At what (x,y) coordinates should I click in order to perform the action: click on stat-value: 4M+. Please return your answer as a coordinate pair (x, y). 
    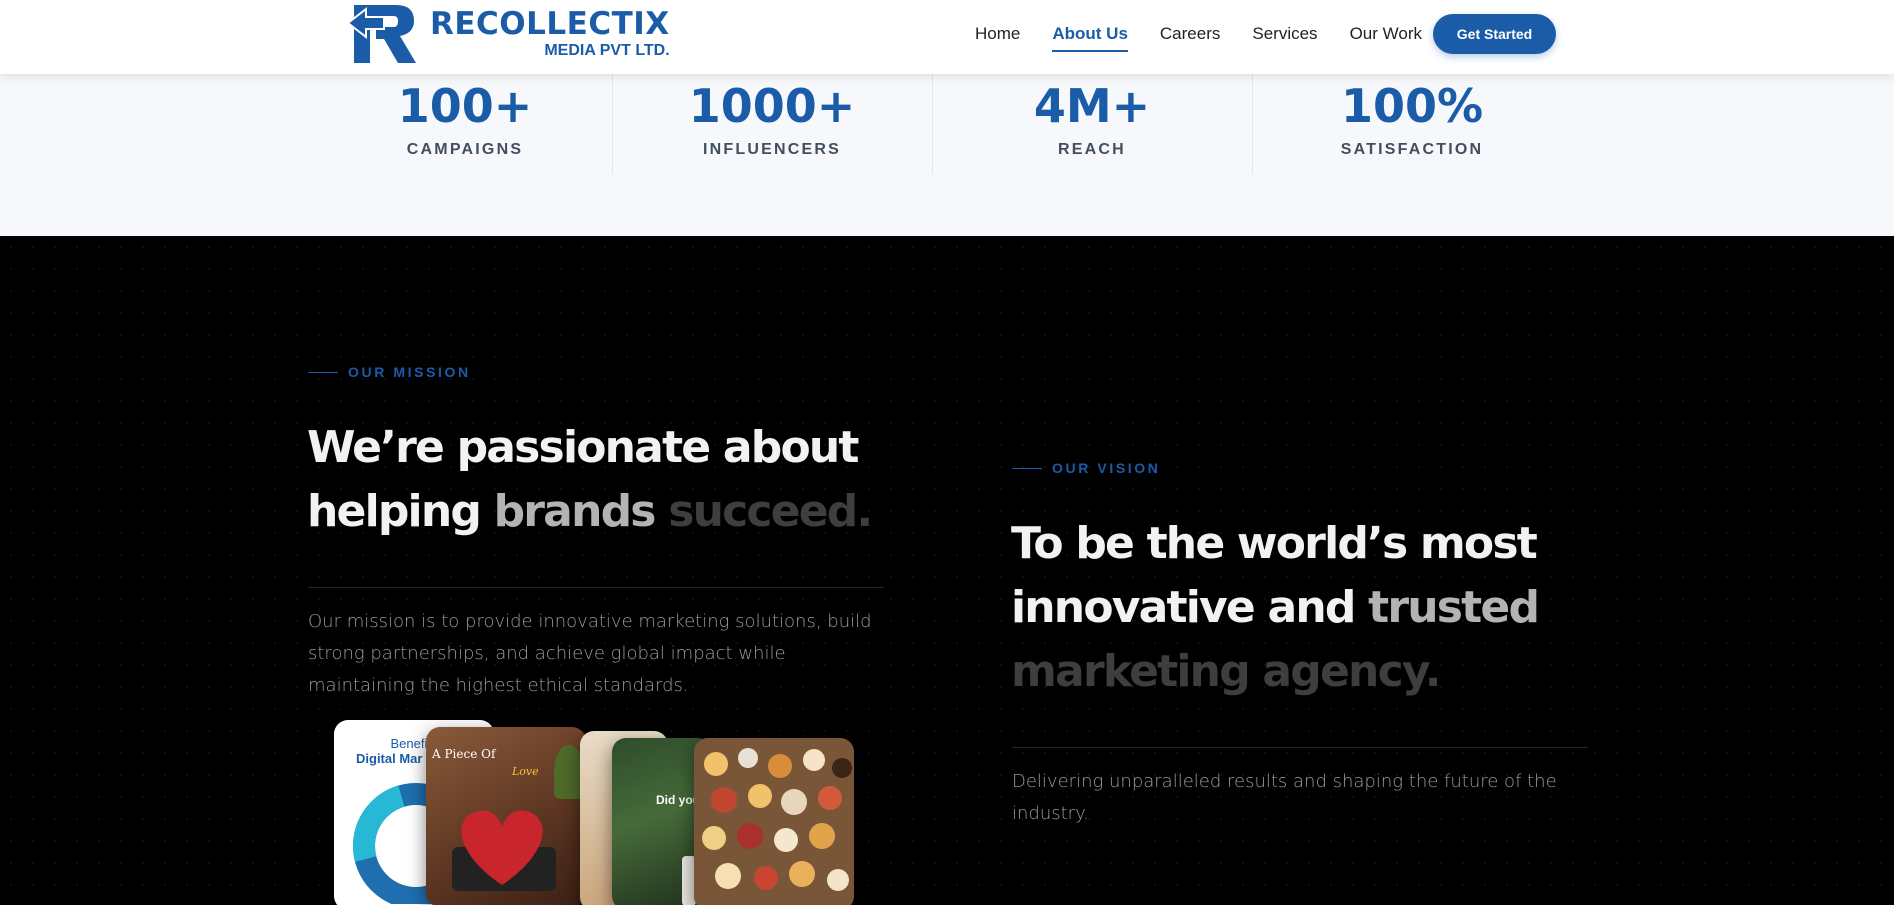
    Looking at the image, I should click on (1092, 106).